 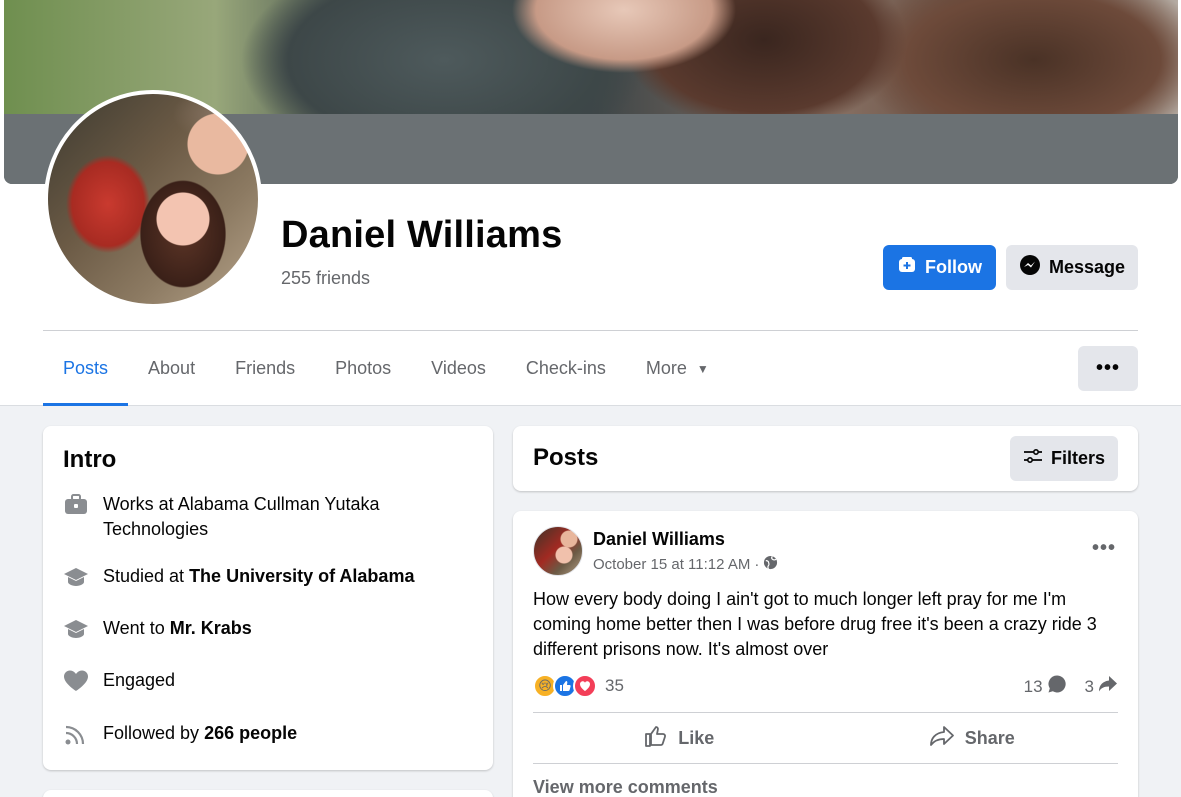 I want to click on intro-relationship: Engaged, so click(x=119, y=681).